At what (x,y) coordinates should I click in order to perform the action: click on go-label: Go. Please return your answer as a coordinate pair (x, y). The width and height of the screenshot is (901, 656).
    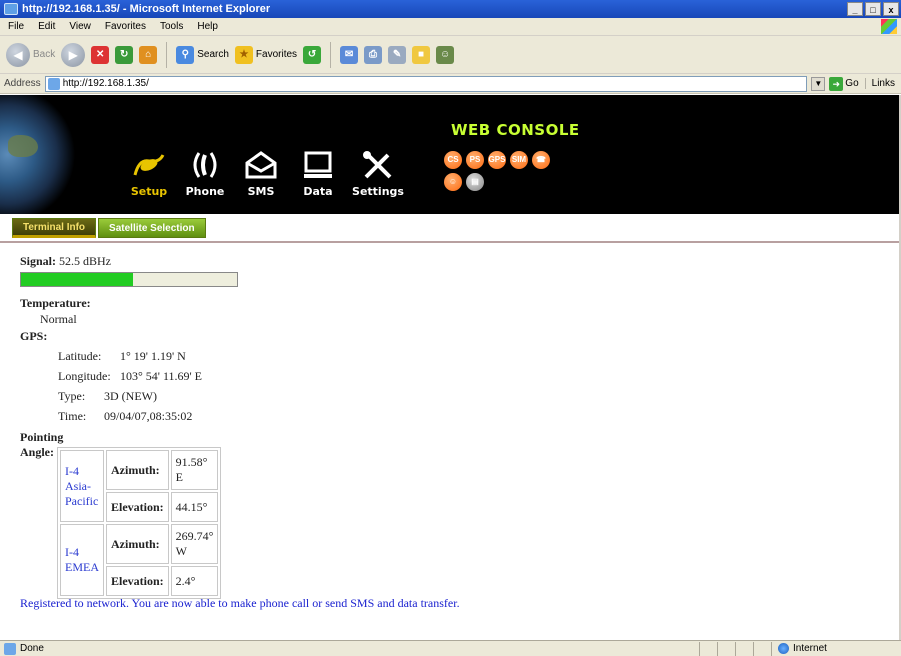
    Looking at the image, I should click on (852, 83).